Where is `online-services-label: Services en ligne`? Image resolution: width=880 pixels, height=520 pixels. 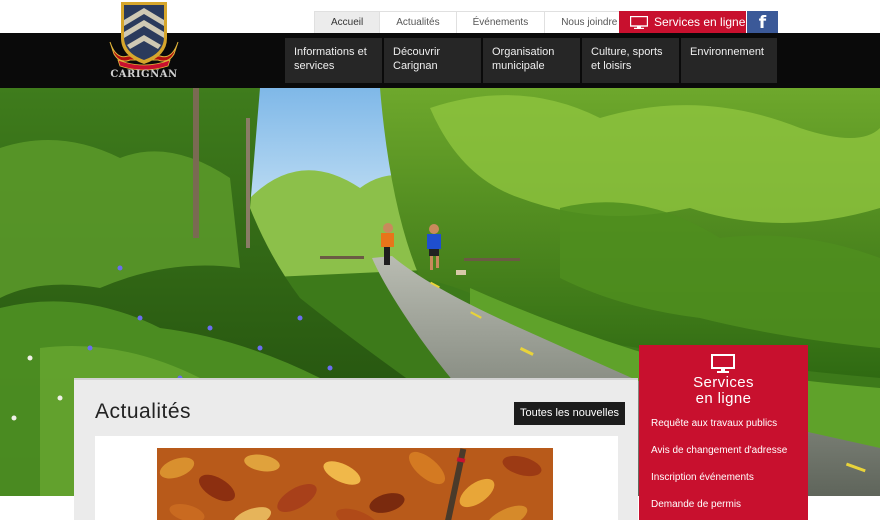 online-services-label: Services en ligne is located at coordinates (700, 22).